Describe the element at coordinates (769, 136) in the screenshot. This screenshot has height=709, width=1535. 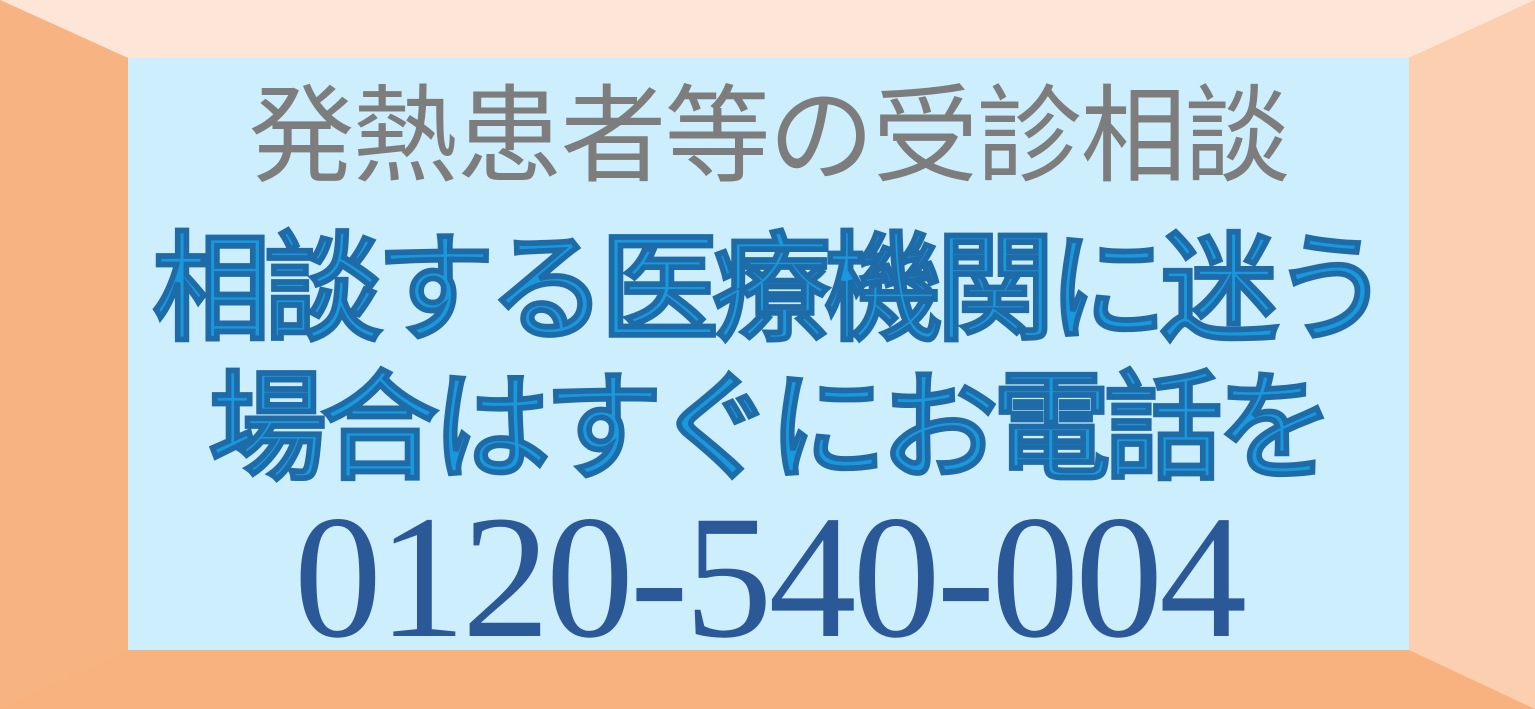
I see `subtitle-text: 発熱患者等の受診相談` at that location.